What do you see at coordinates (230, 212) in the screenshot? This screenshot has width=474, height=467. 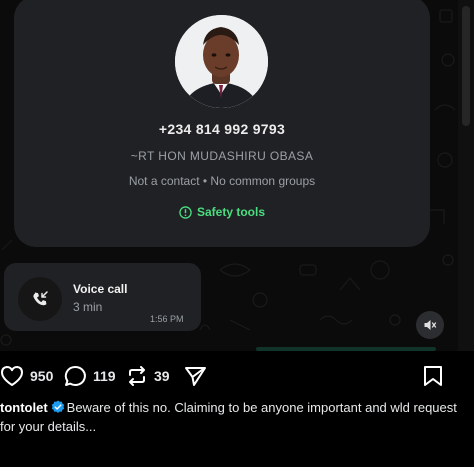 I see `safety-tools-label: Safety tools` at bounding box center [230, 212].